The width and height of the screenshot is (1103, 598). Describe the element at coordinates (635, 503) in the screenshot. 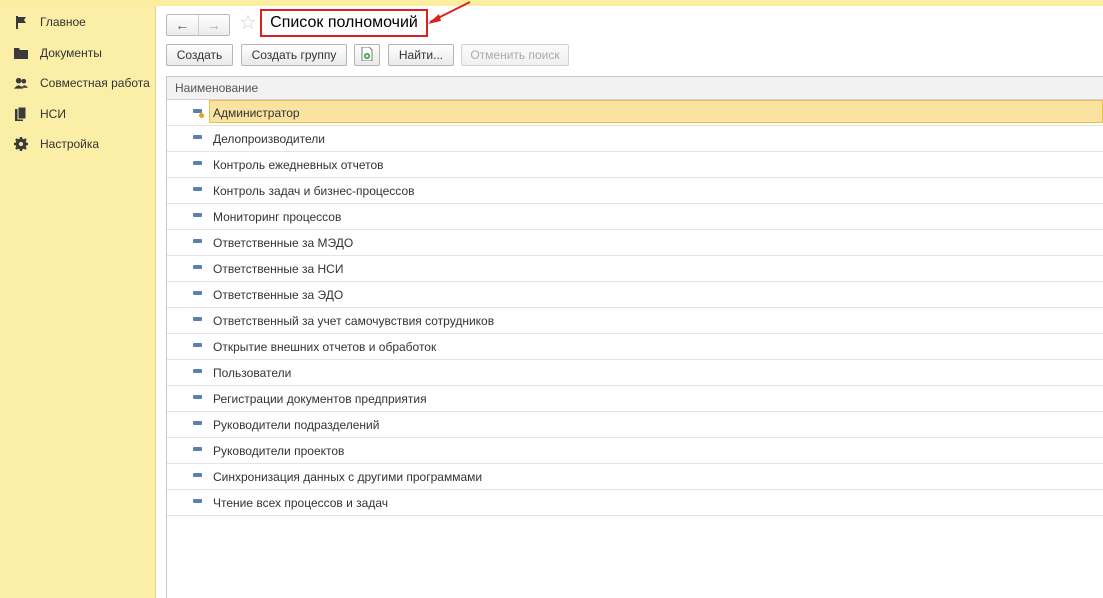

I see `table-row: Чтение всех процессов и задач` at that location.